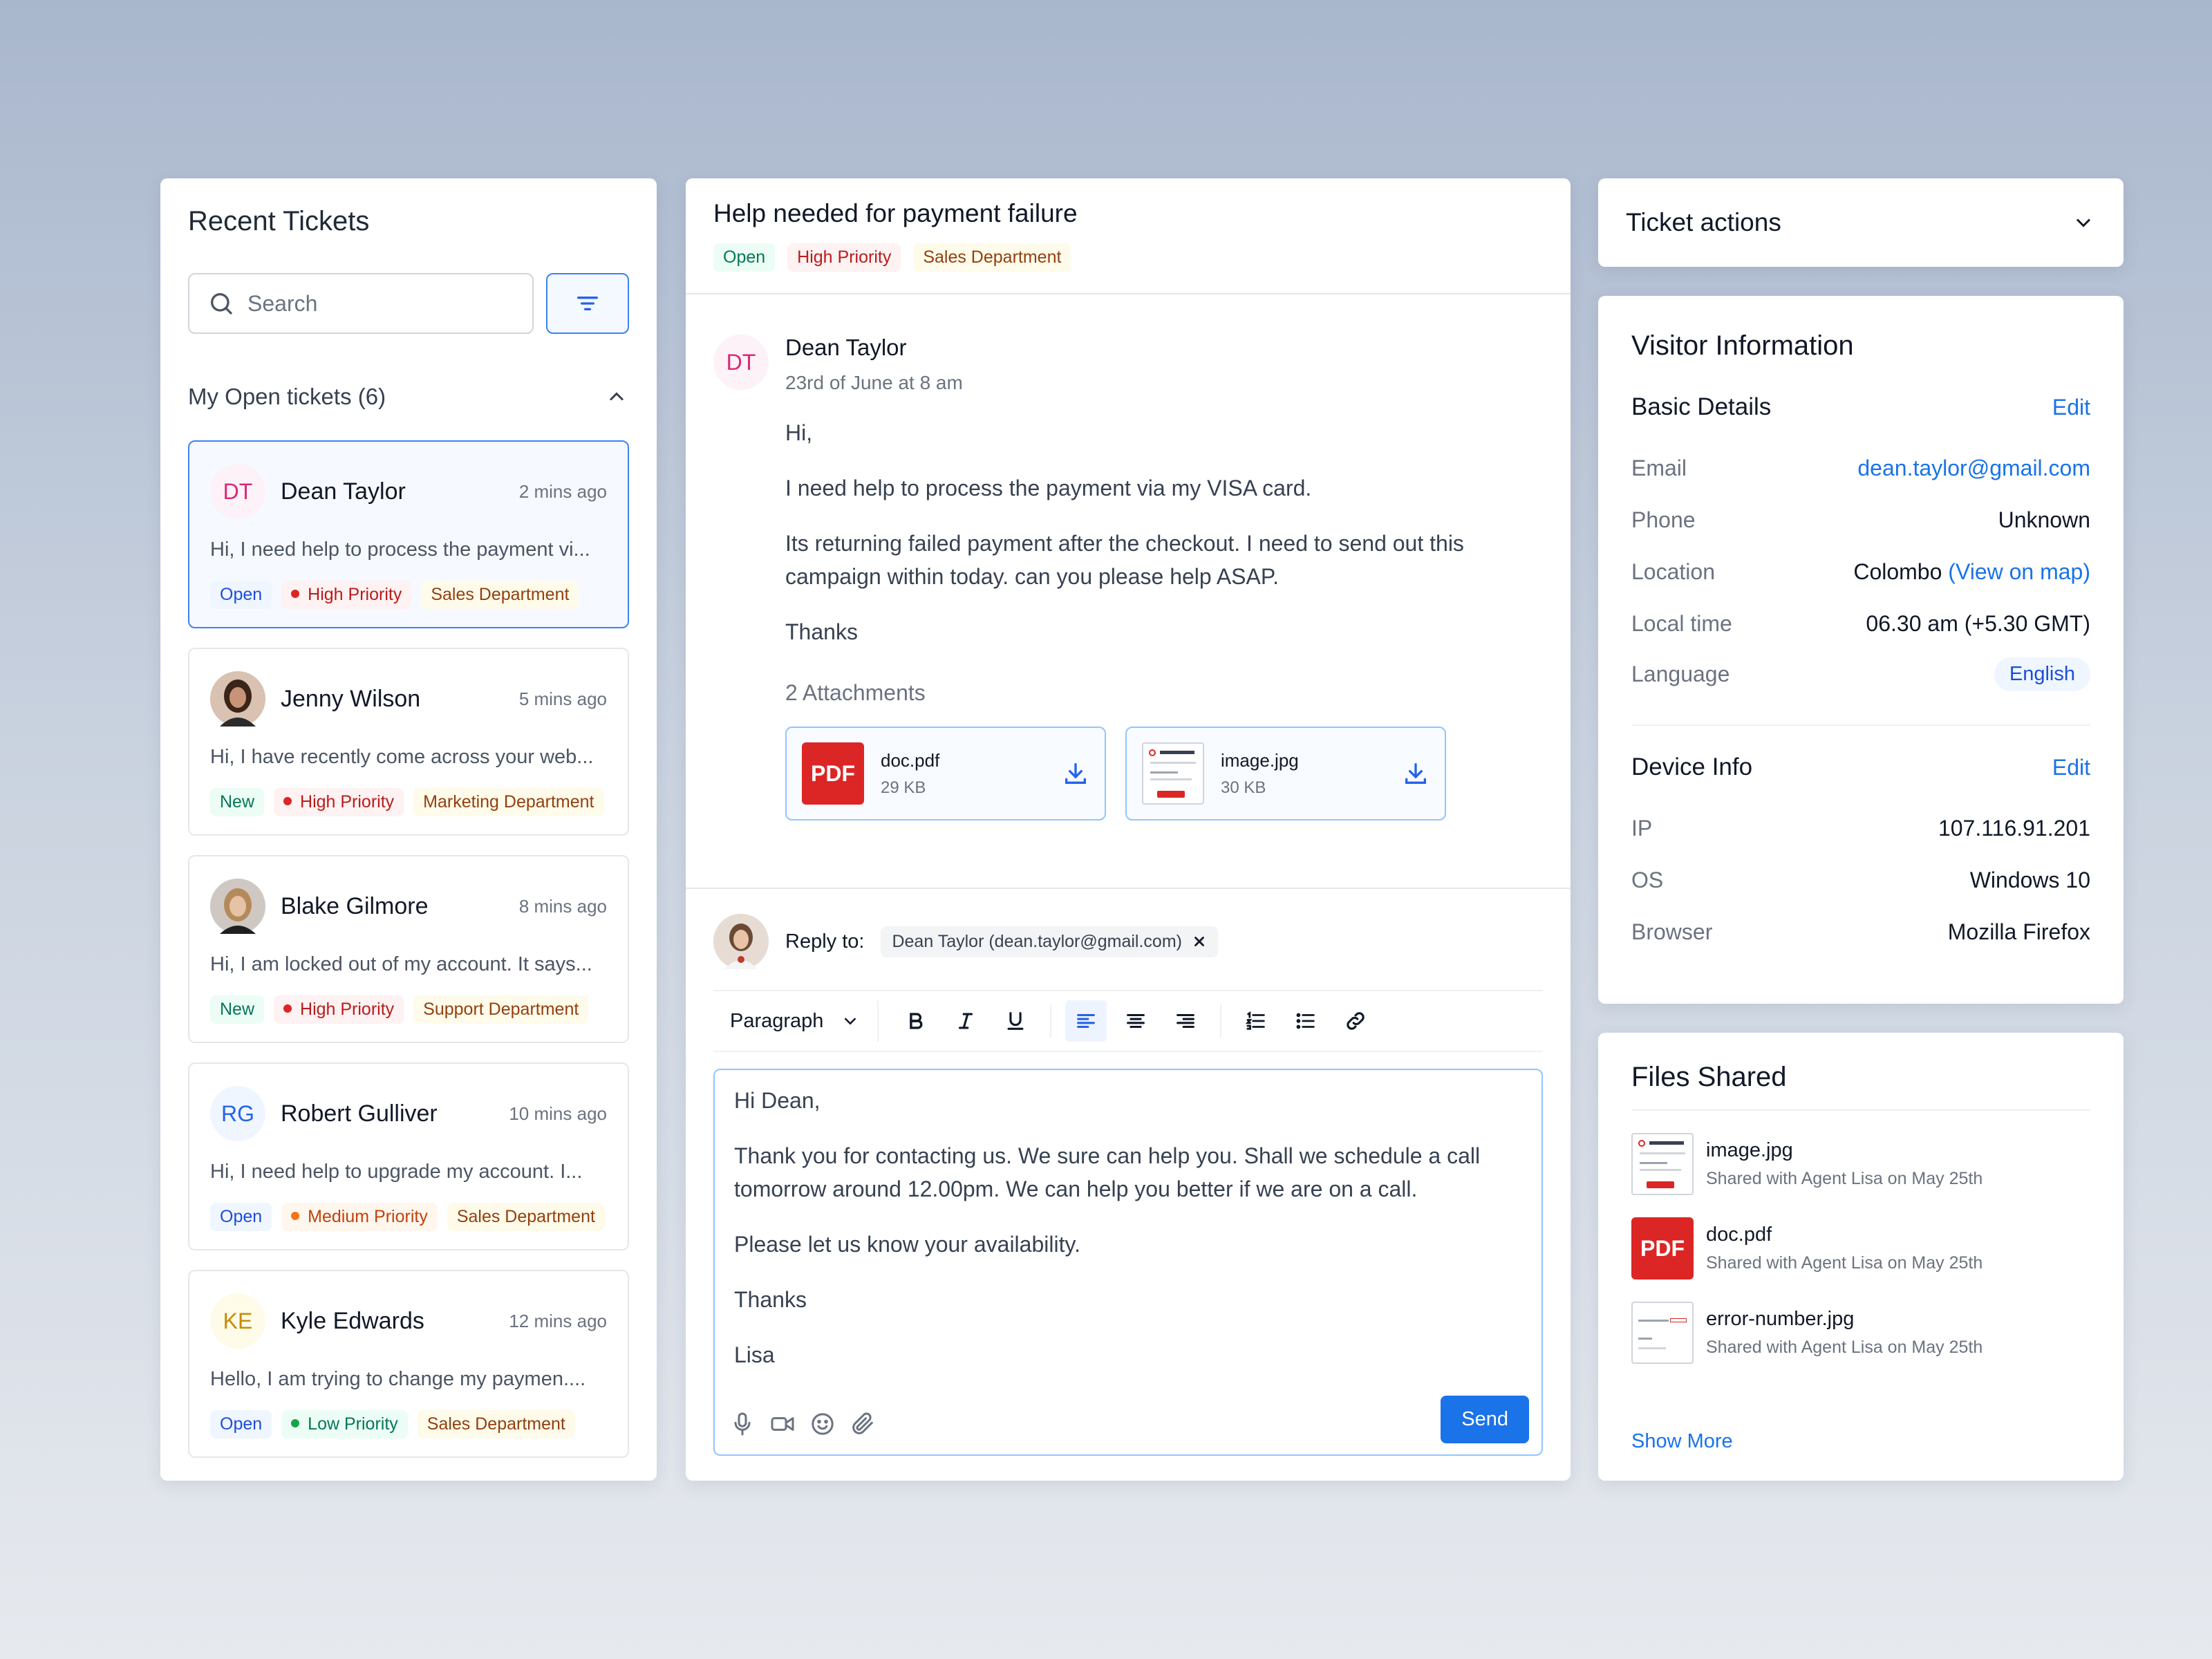 This screenshot has width=2212, height=1659. What do you see at coordinates (863, 1424) in the screenshot?
I see `attachment-icon` at bounding box center [863, 1424].